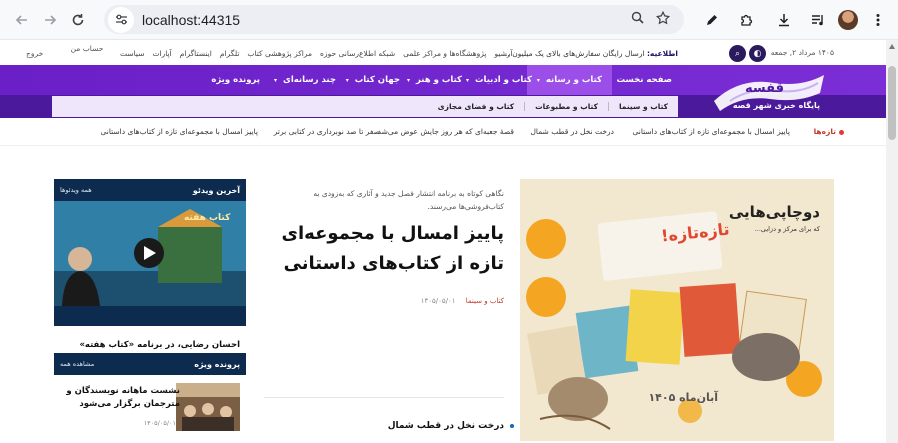 This screenshot has height=443, width=898. I want to click on special-file-heading: پرونده ویژه, so click(217, 364).